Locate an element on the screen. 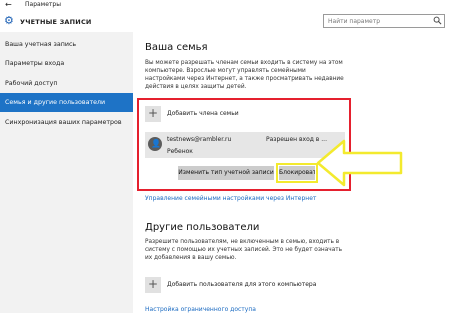 The height and width of the screenshot is (313, 450). sidebar-item-sync-settings: Синхронизация ваших параметров is located at coordinates (66, 122).